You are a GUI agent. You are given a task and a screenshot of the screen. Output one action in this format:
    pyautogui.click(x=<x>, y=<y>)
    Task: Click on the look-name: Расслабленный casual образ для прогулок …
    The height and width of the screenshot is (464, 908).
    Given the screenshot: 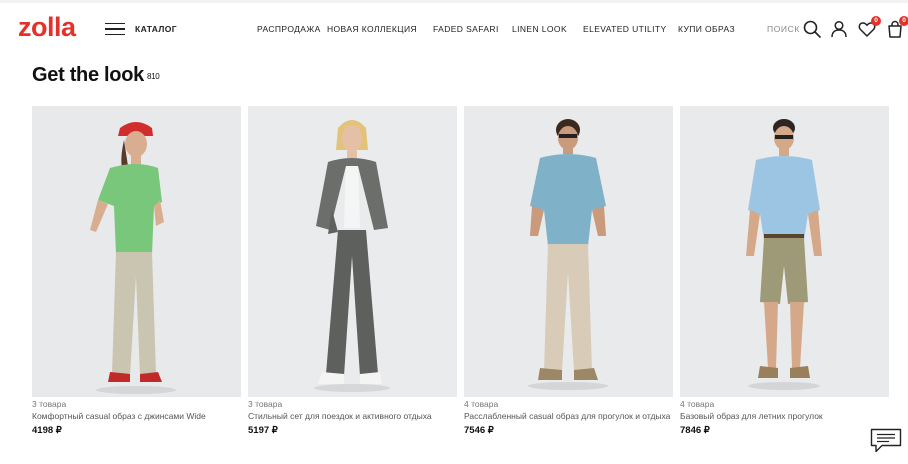 What is the action you would take?
    pyautogui.click(x=568, y=416)
    